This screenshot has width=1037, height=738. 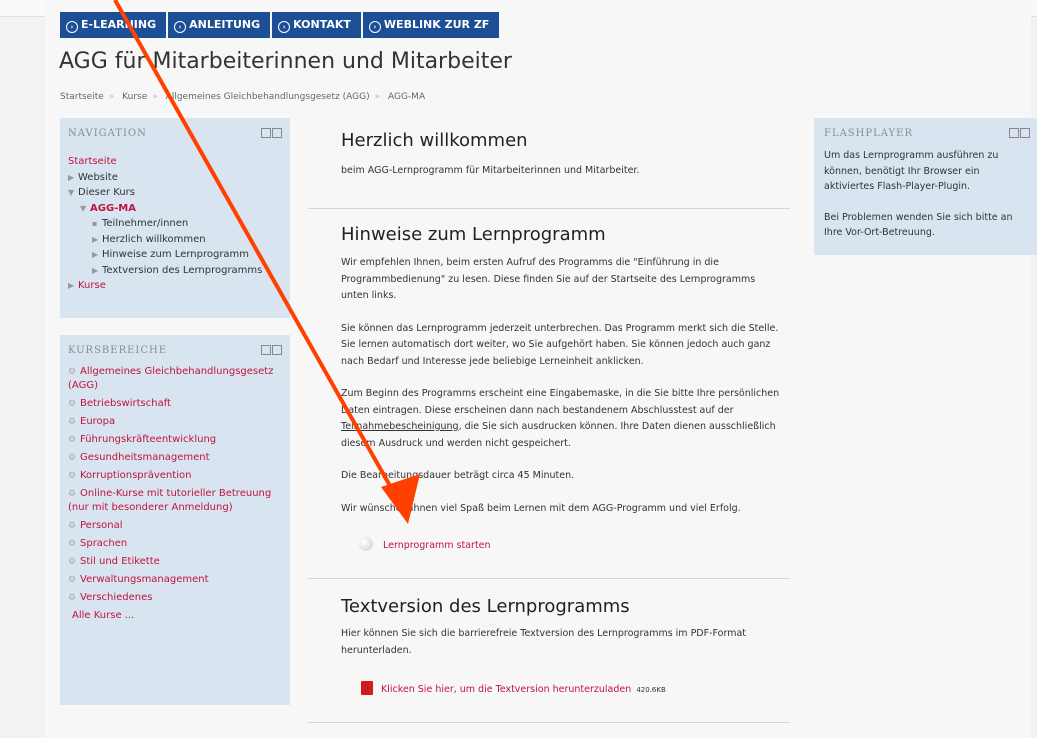 I want to click on breadcrumb-courses: Kurse, so click(x=134, y=97).